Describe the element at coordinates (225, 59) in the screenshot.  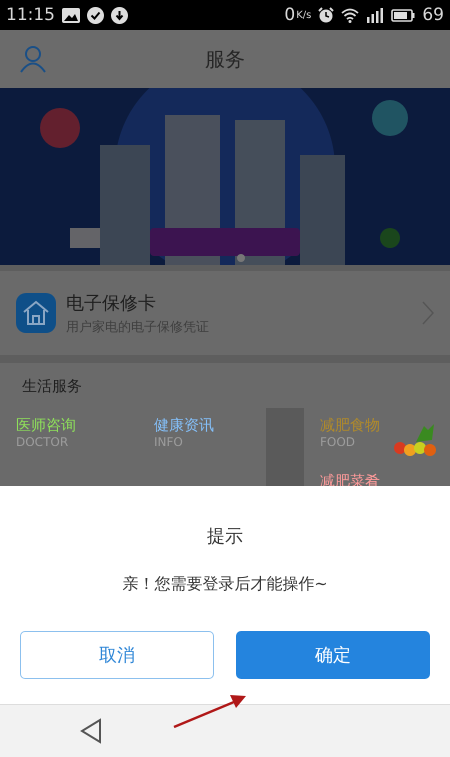
I see `page-title: 服务` at that location.